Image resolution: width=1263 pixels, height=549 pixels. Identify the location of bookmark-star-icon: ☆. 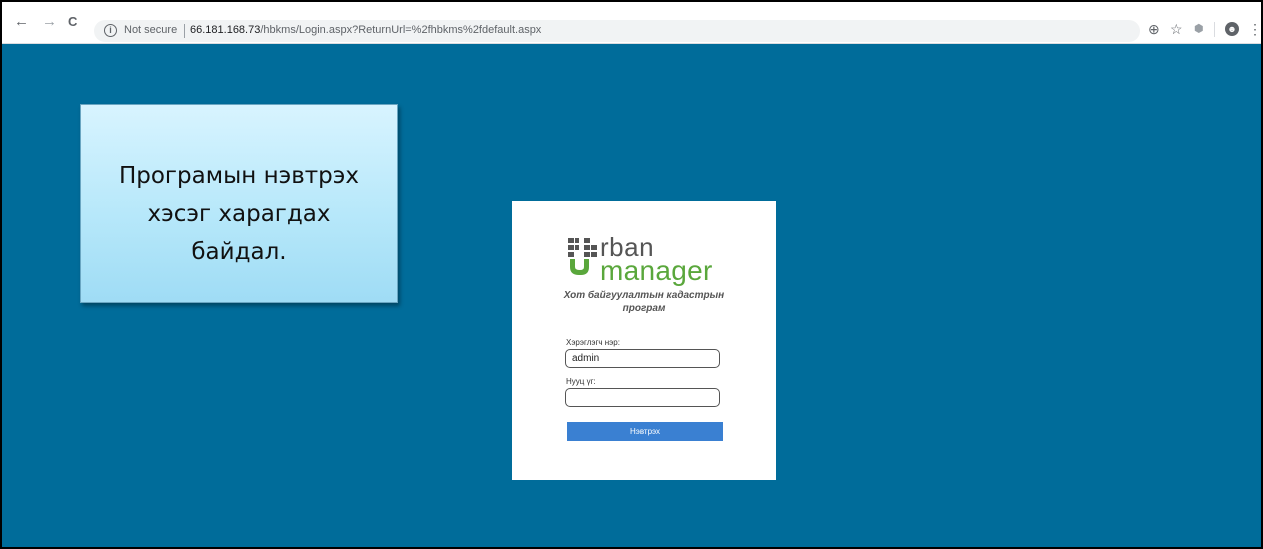
(1176, 29).